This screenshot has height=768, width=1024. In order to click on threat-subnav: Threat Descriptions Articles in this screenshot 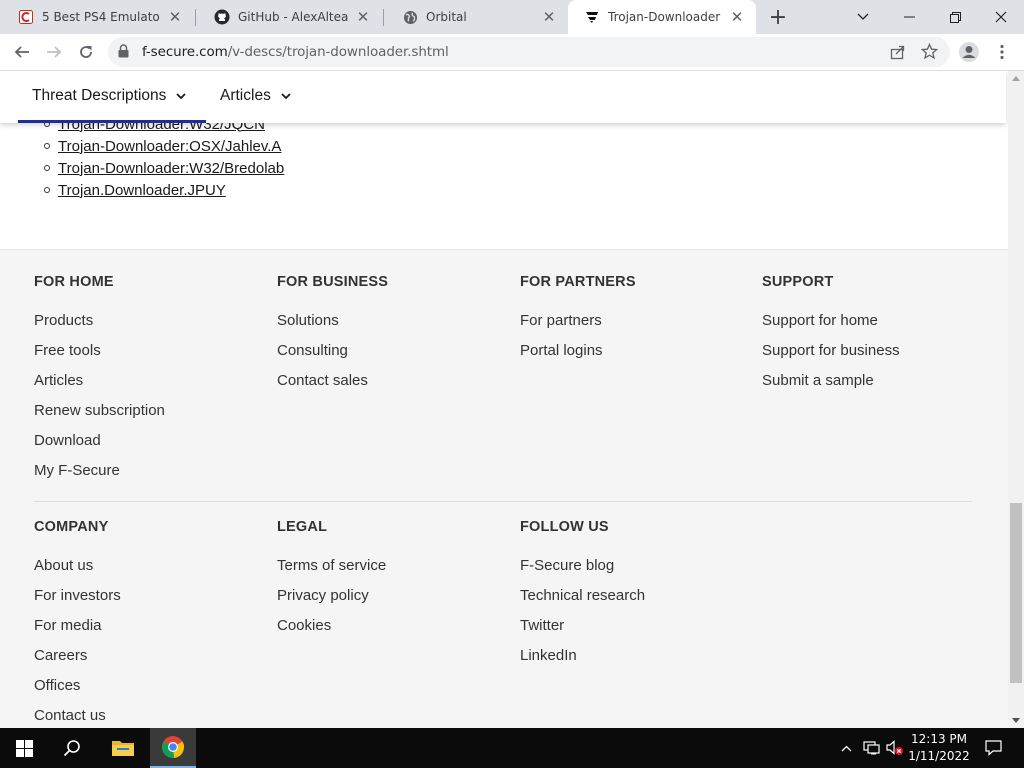, I will do `click(503, 97)`.